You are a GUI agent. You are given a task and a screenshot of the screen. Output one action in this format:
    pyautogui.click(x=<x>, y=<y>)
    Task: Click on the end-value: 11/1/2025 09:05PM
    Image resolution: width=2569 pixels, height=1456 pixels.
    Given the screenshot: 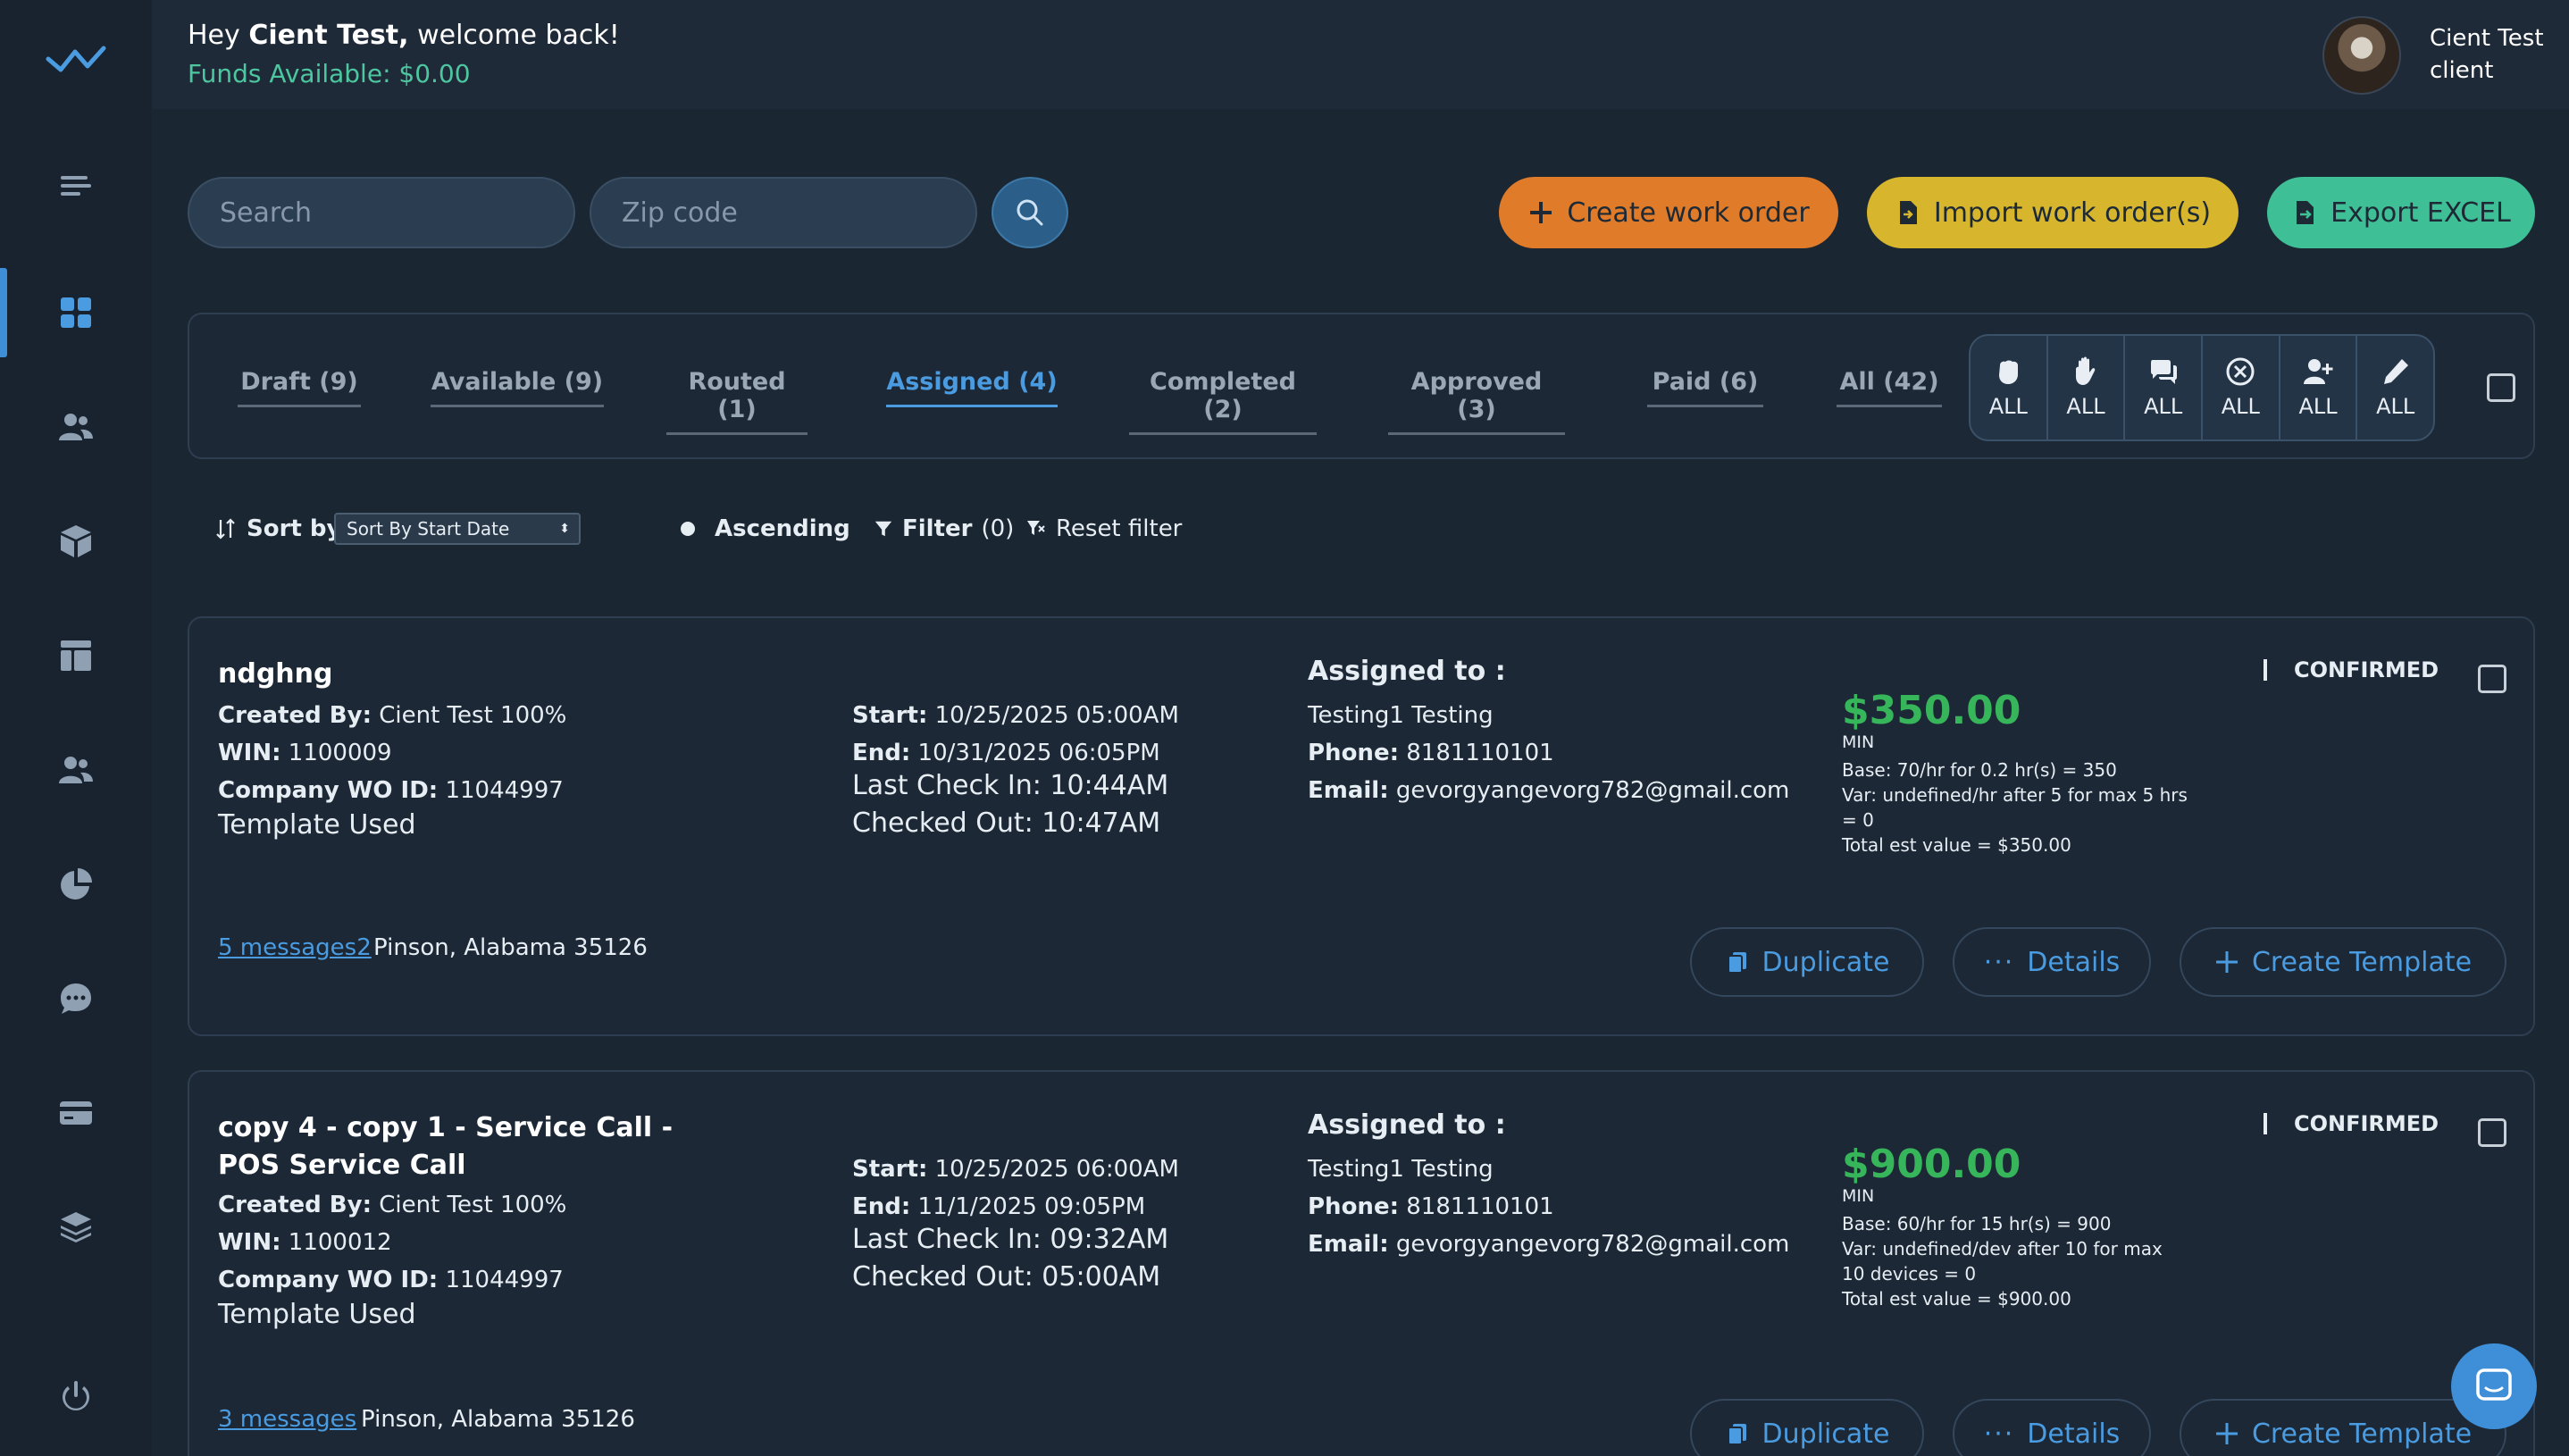 What is the action you would take?
    pyautogui.click(x=1031, y=1206)
    